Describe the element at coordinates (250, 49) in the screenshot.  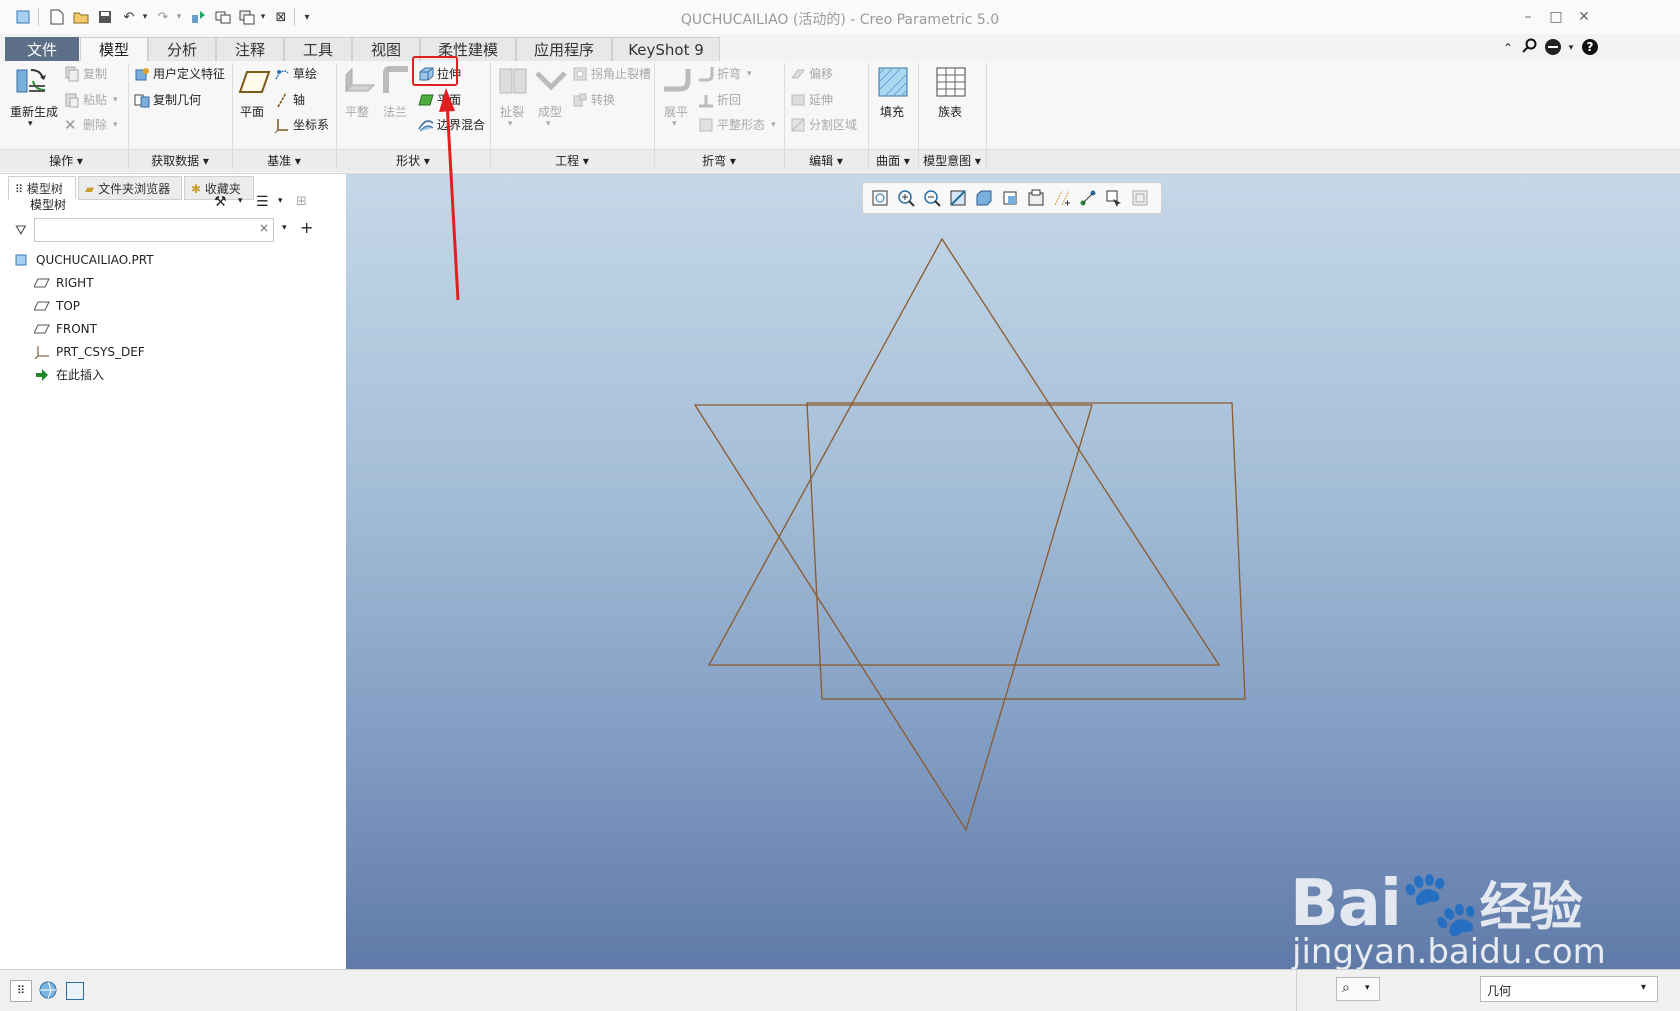
I see `tab-annotate: 注释` at that location.